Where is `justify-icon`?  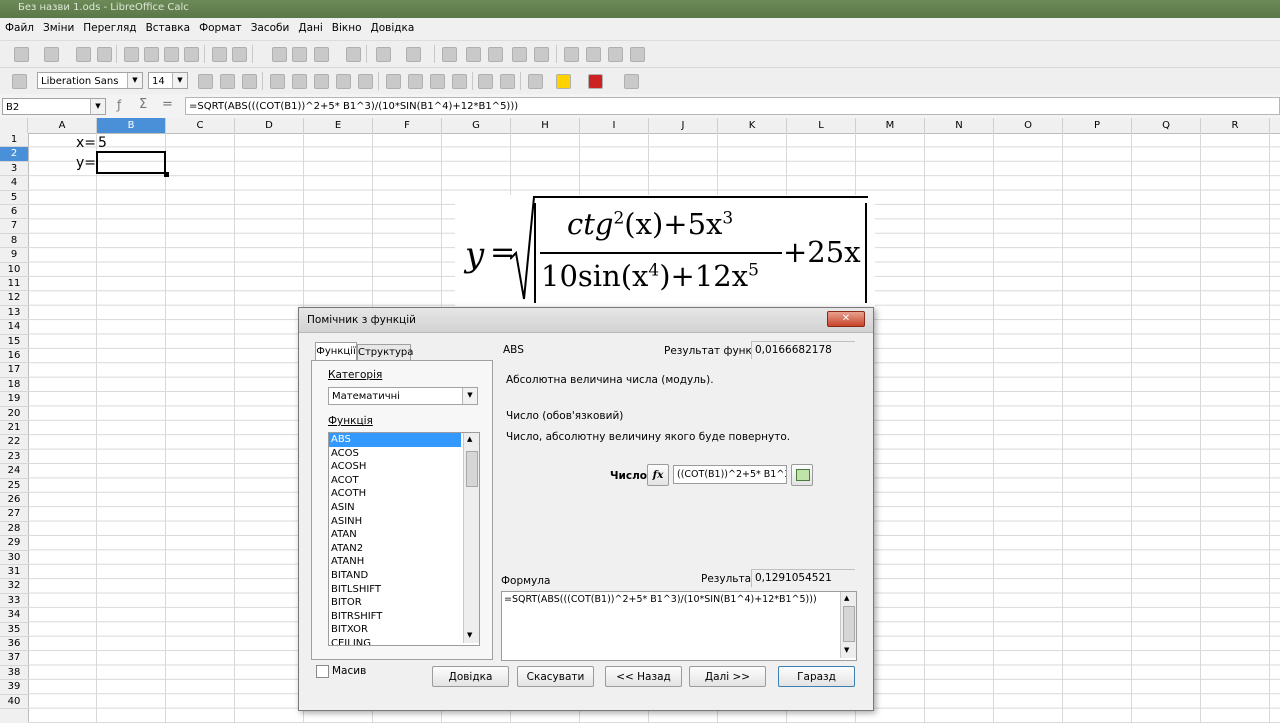 justify-icon is located at coordinates (343, 81).